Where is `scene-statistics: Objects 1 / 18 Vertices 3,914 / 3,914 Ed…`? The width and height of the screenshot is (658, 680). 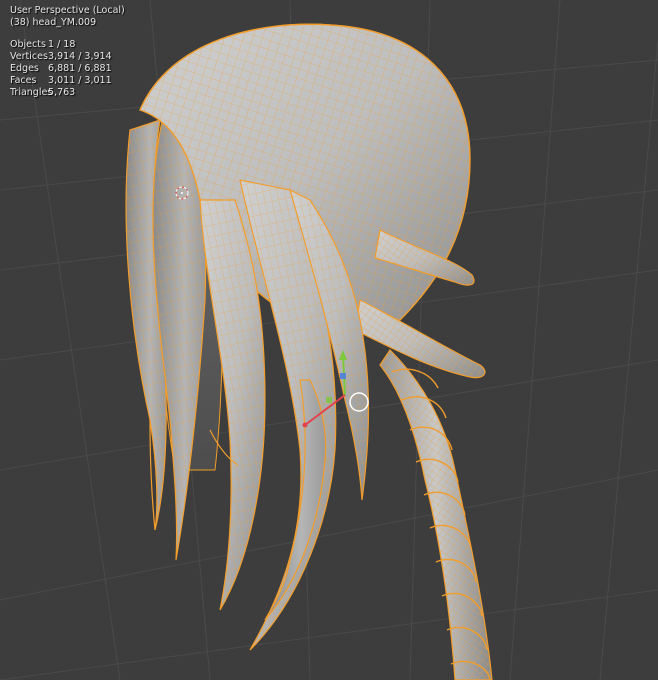 scene-statistics: Objects 1 / 18 Vertices 3,914 / 3,914 Ed… is located at coordinates (67, 69).